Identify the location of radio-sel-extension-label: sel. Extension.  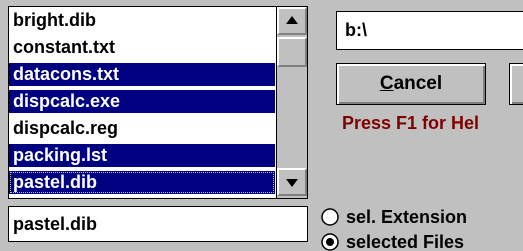
(407, 217).